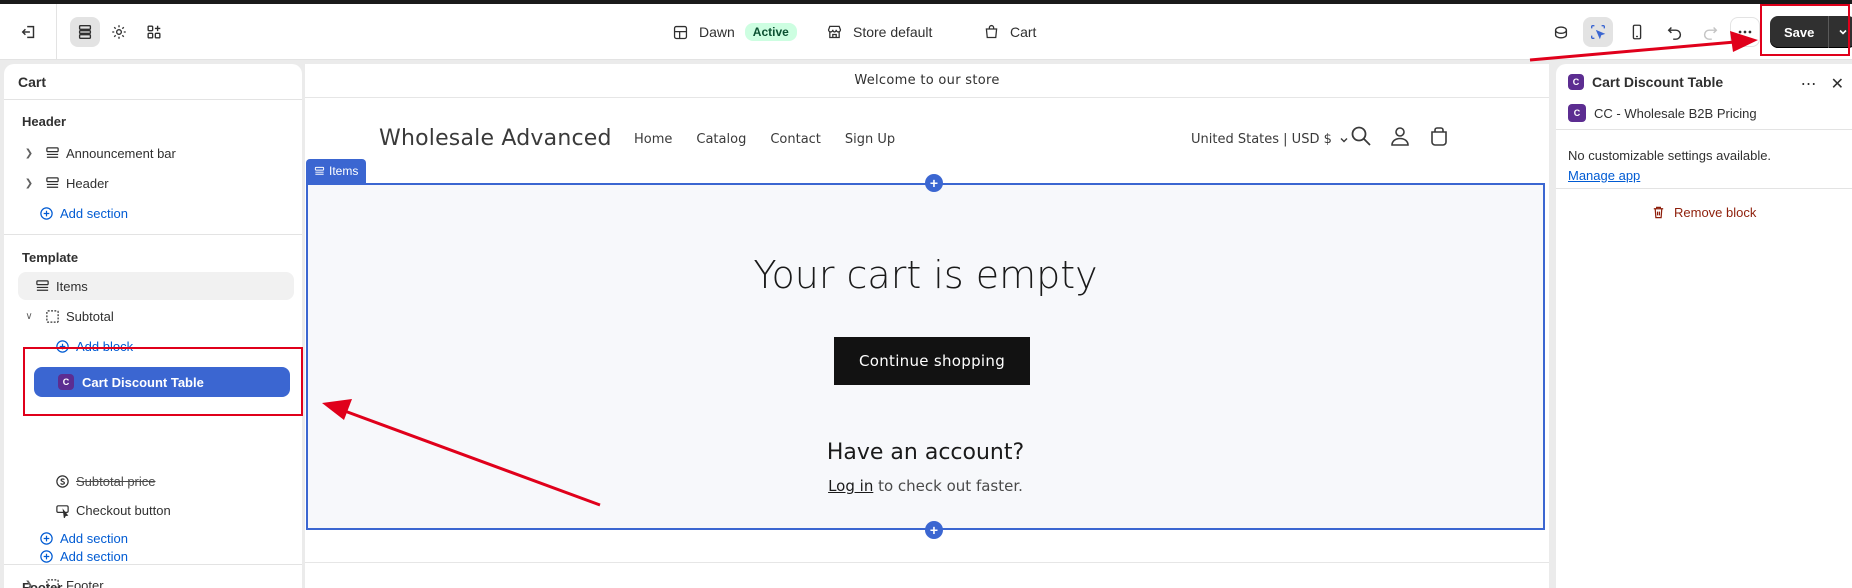 Image resolution: width=1852 pixels, height=588 pixels. What do you see at coordinates (169, 213) in the screenshot?
I see `header-add-section-button: Add section` at bounding box center [169, 213].